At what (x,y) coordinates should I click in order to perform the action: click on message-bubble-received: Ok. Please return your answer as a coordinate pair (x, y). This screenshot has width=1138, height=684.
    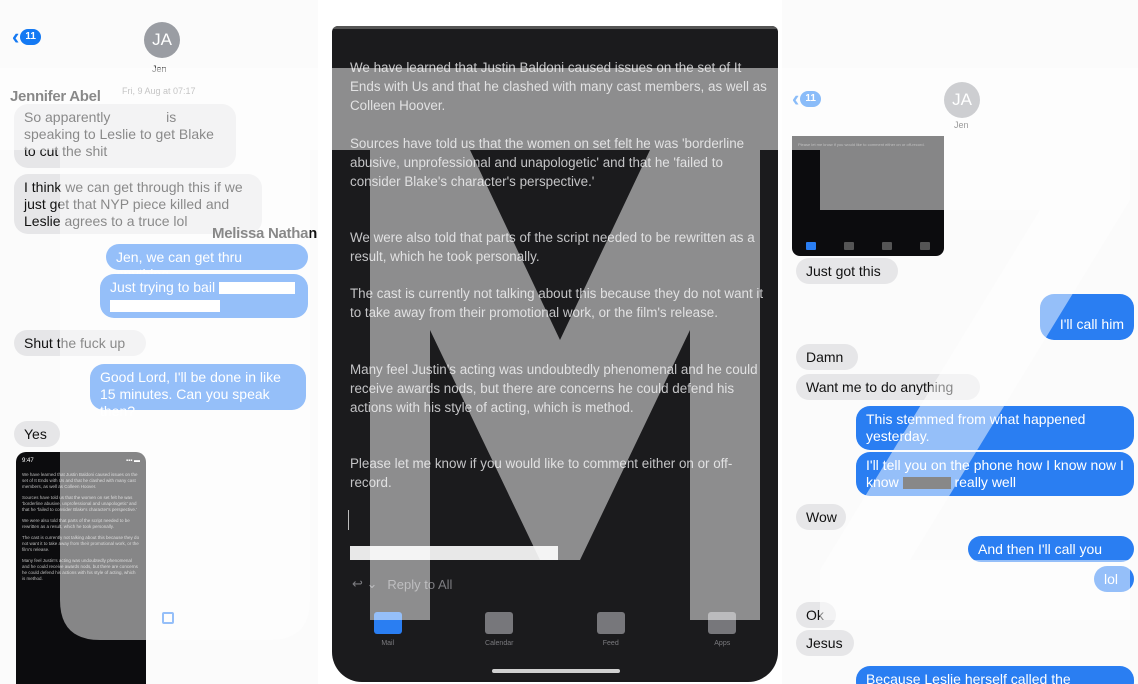
    Looking at the image, I should click on (816, 615).